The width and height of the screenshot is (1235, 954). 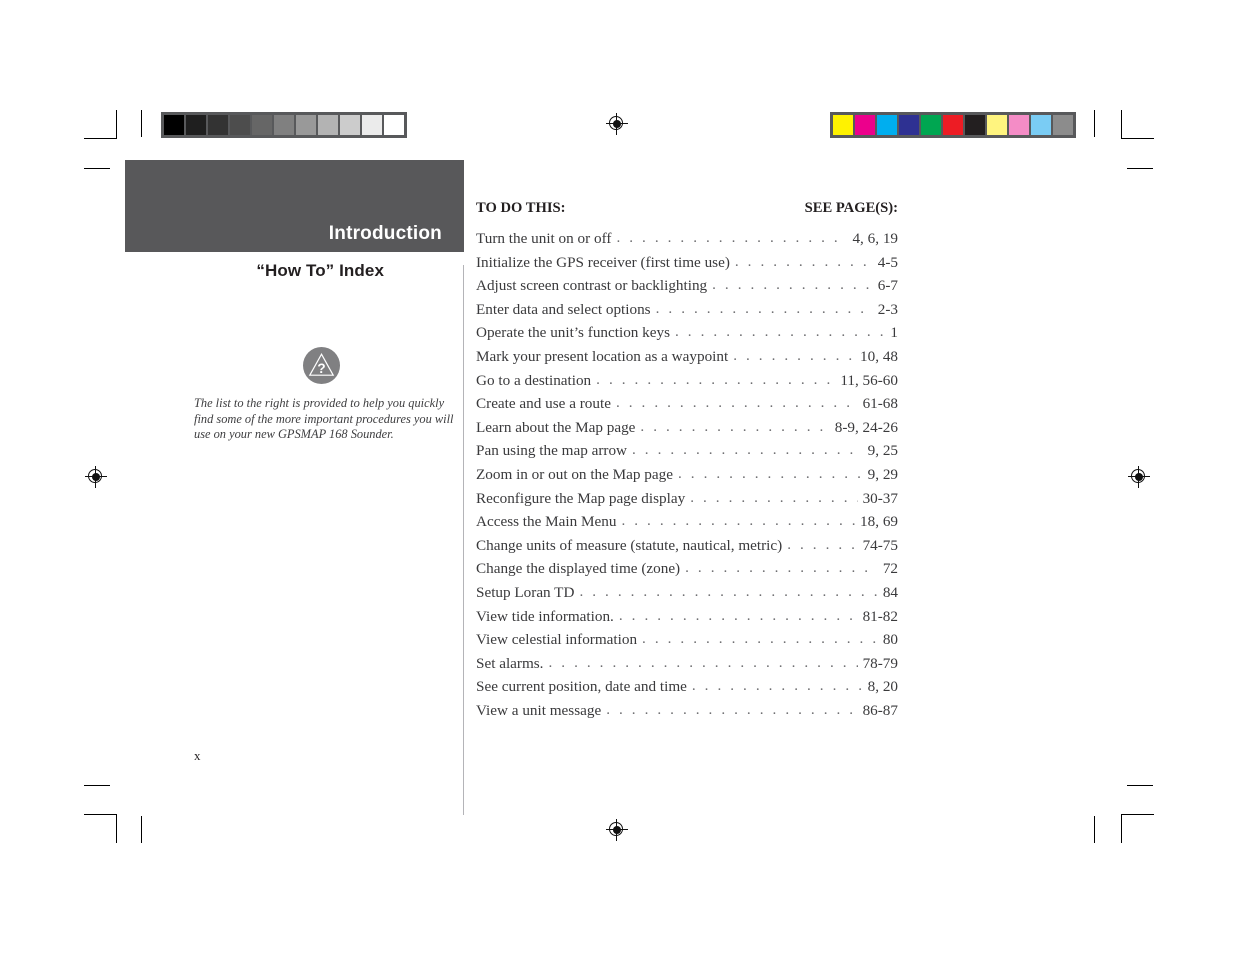 What do you see at coordinates (875, 238) in the screenshot?
I see `index-row-pages: 4, 6, 19` at bounding box center [875, 238].